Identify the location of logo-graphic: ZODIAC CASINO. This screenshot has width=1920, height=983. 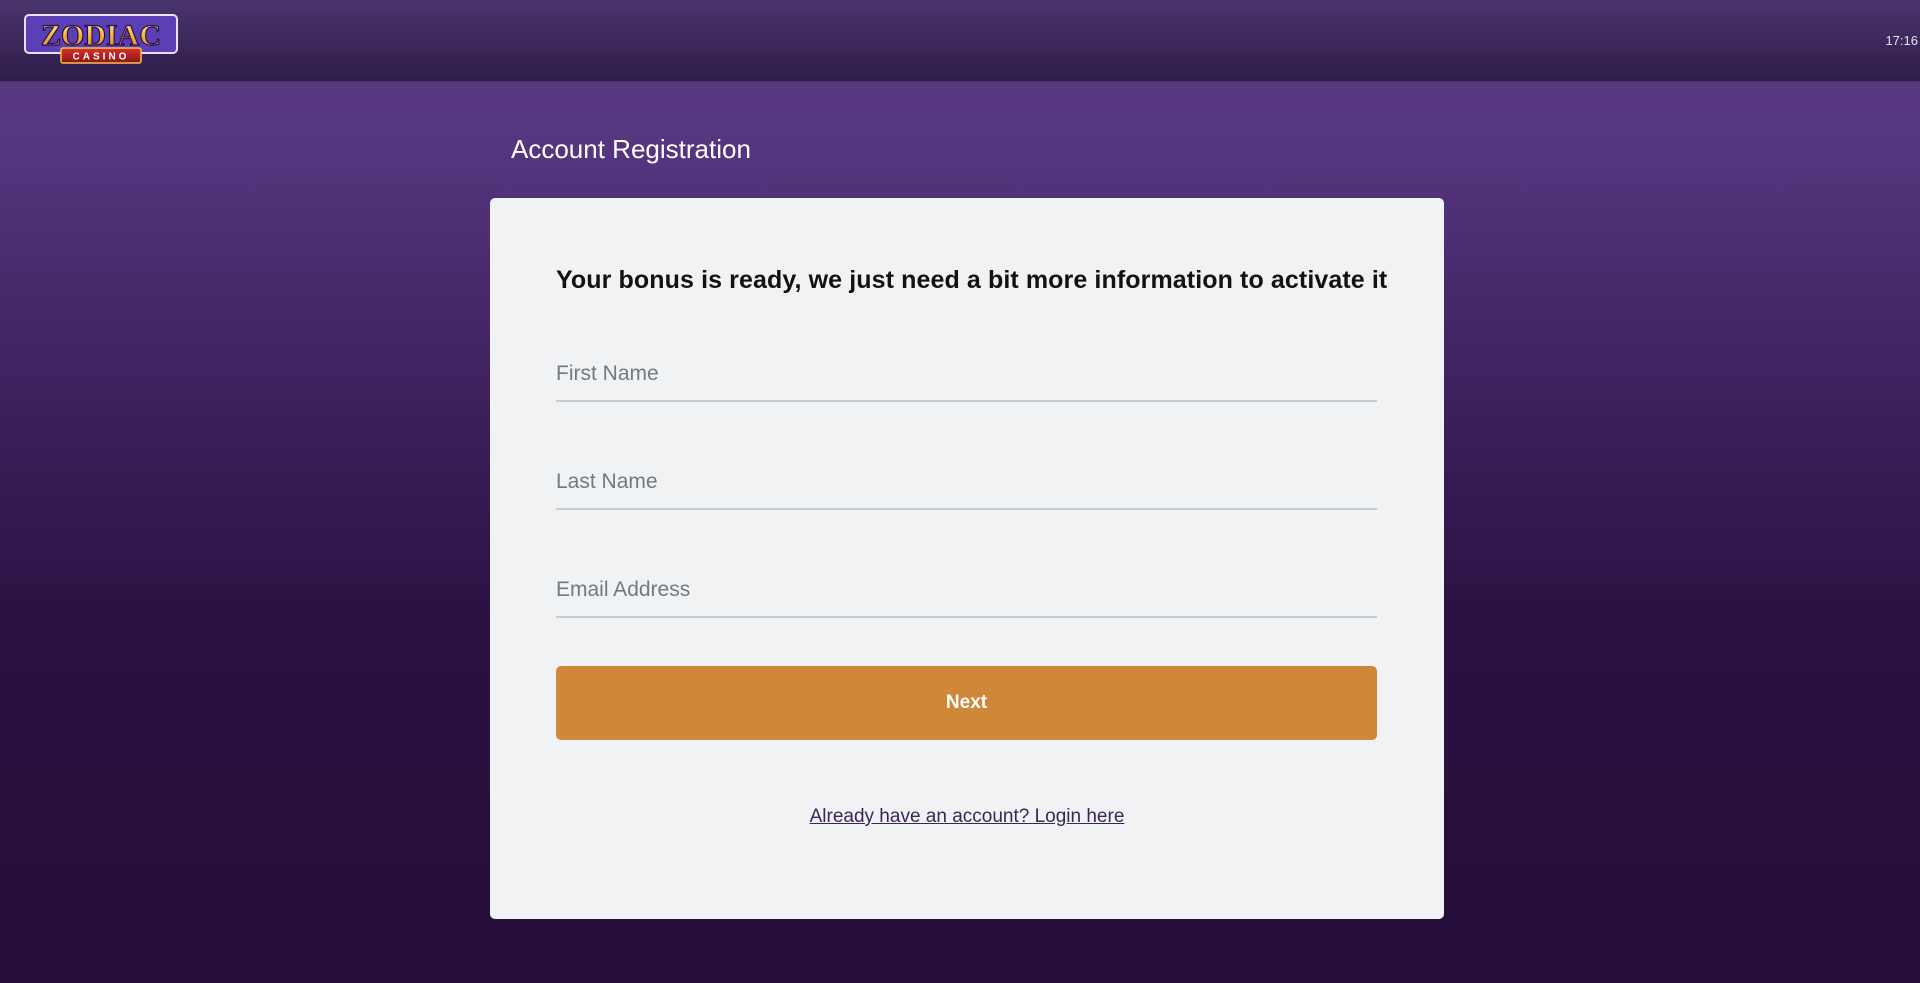
(101, 39).